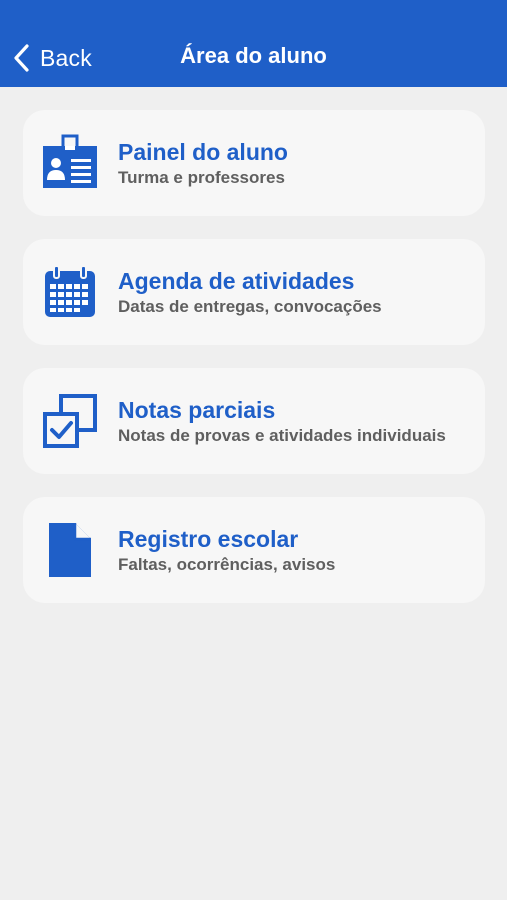 This screenshot has height=900, width=507. I want to click on grades-checkbox-icon, so click(70, 421).